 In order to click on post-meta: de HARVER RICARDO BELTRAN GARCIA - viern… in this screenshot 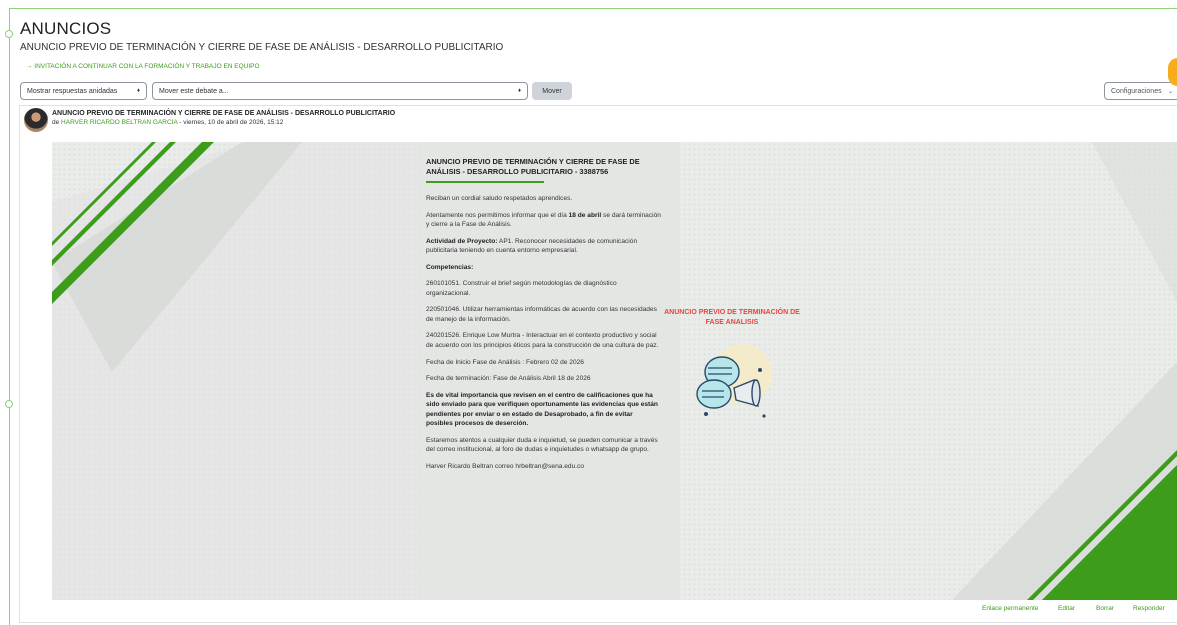, I will do `click(167, 122)`.